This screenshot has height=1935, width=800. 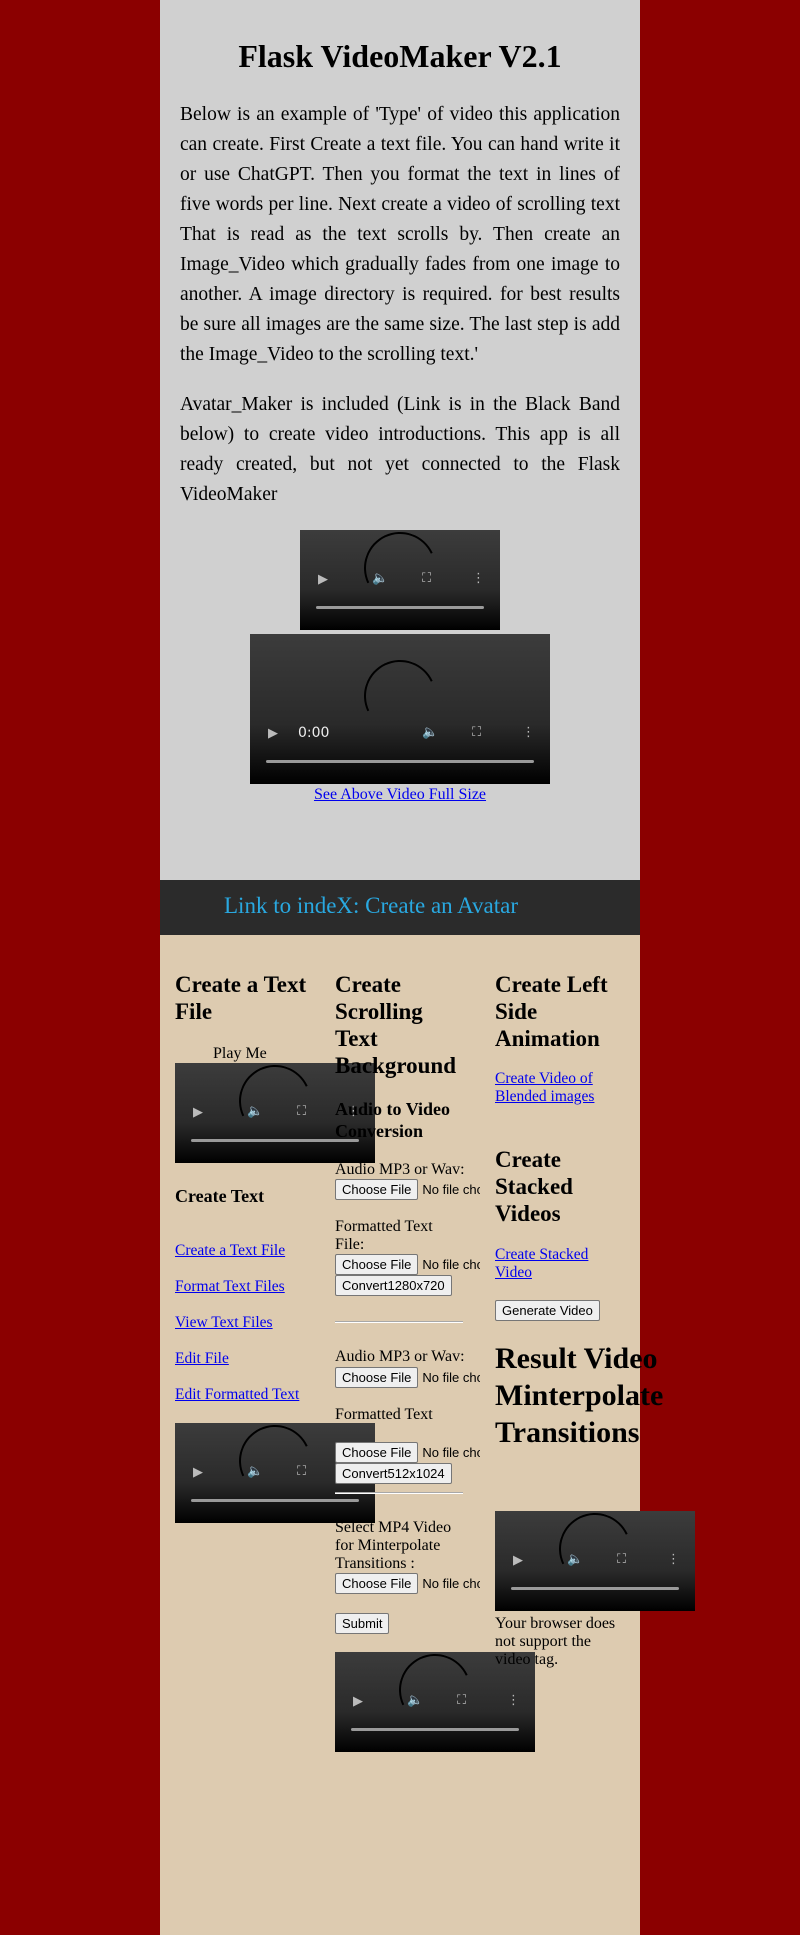 What do you see at coordinates (534, 1186) in the screenshot?
I see `stacked-videos-heading: Create Stacked Videos` at bounding box center [534, 1186].